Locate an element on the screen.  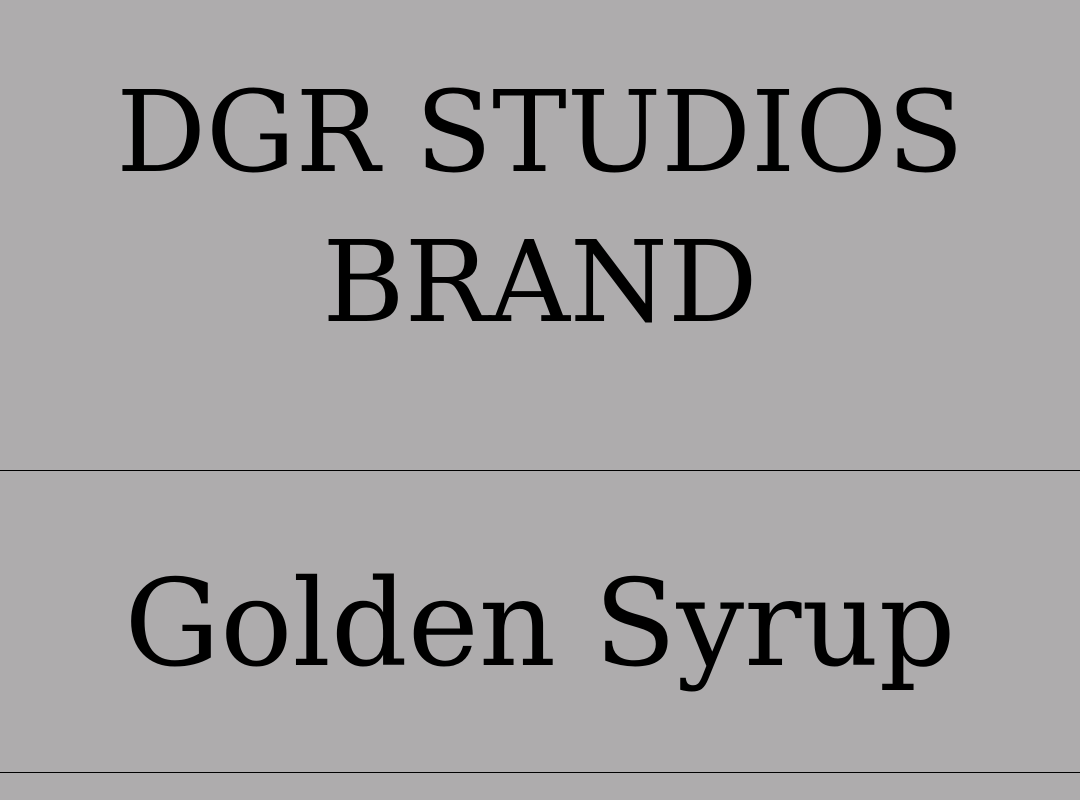
brand-title-line-1: DGR STUDIOS is located at coordinates (540, 133).